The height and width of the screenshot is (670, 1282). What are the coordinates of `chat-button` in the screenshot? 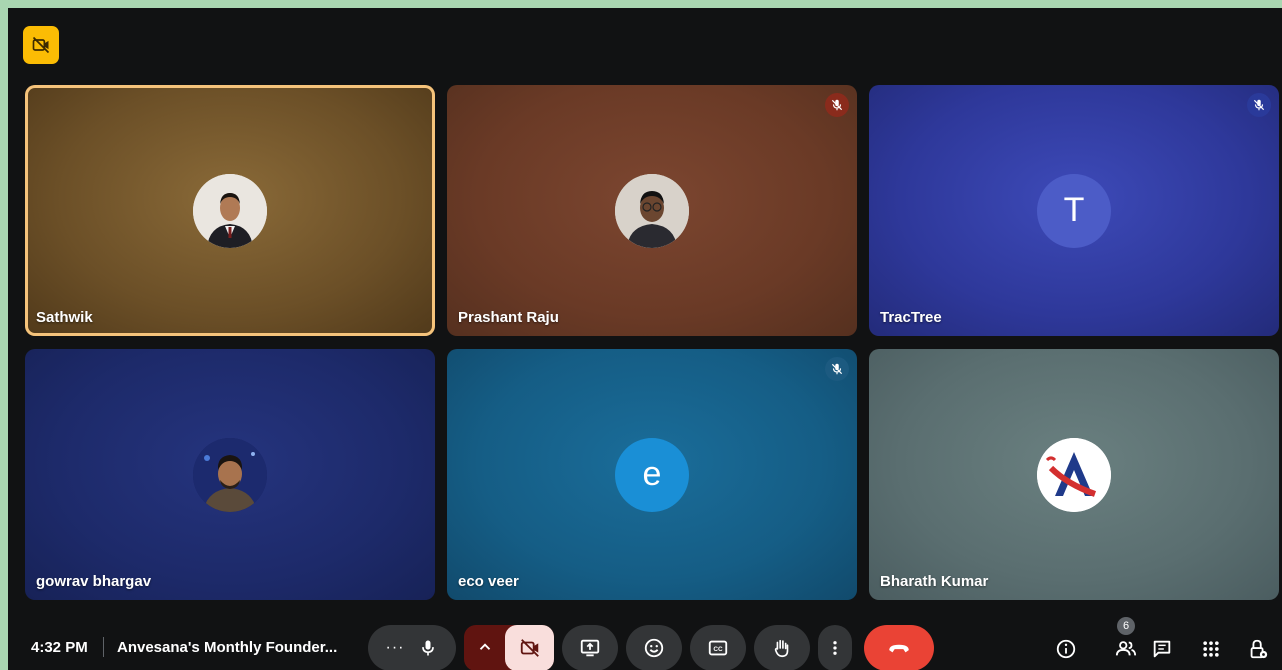 It's located at (1162, 649).